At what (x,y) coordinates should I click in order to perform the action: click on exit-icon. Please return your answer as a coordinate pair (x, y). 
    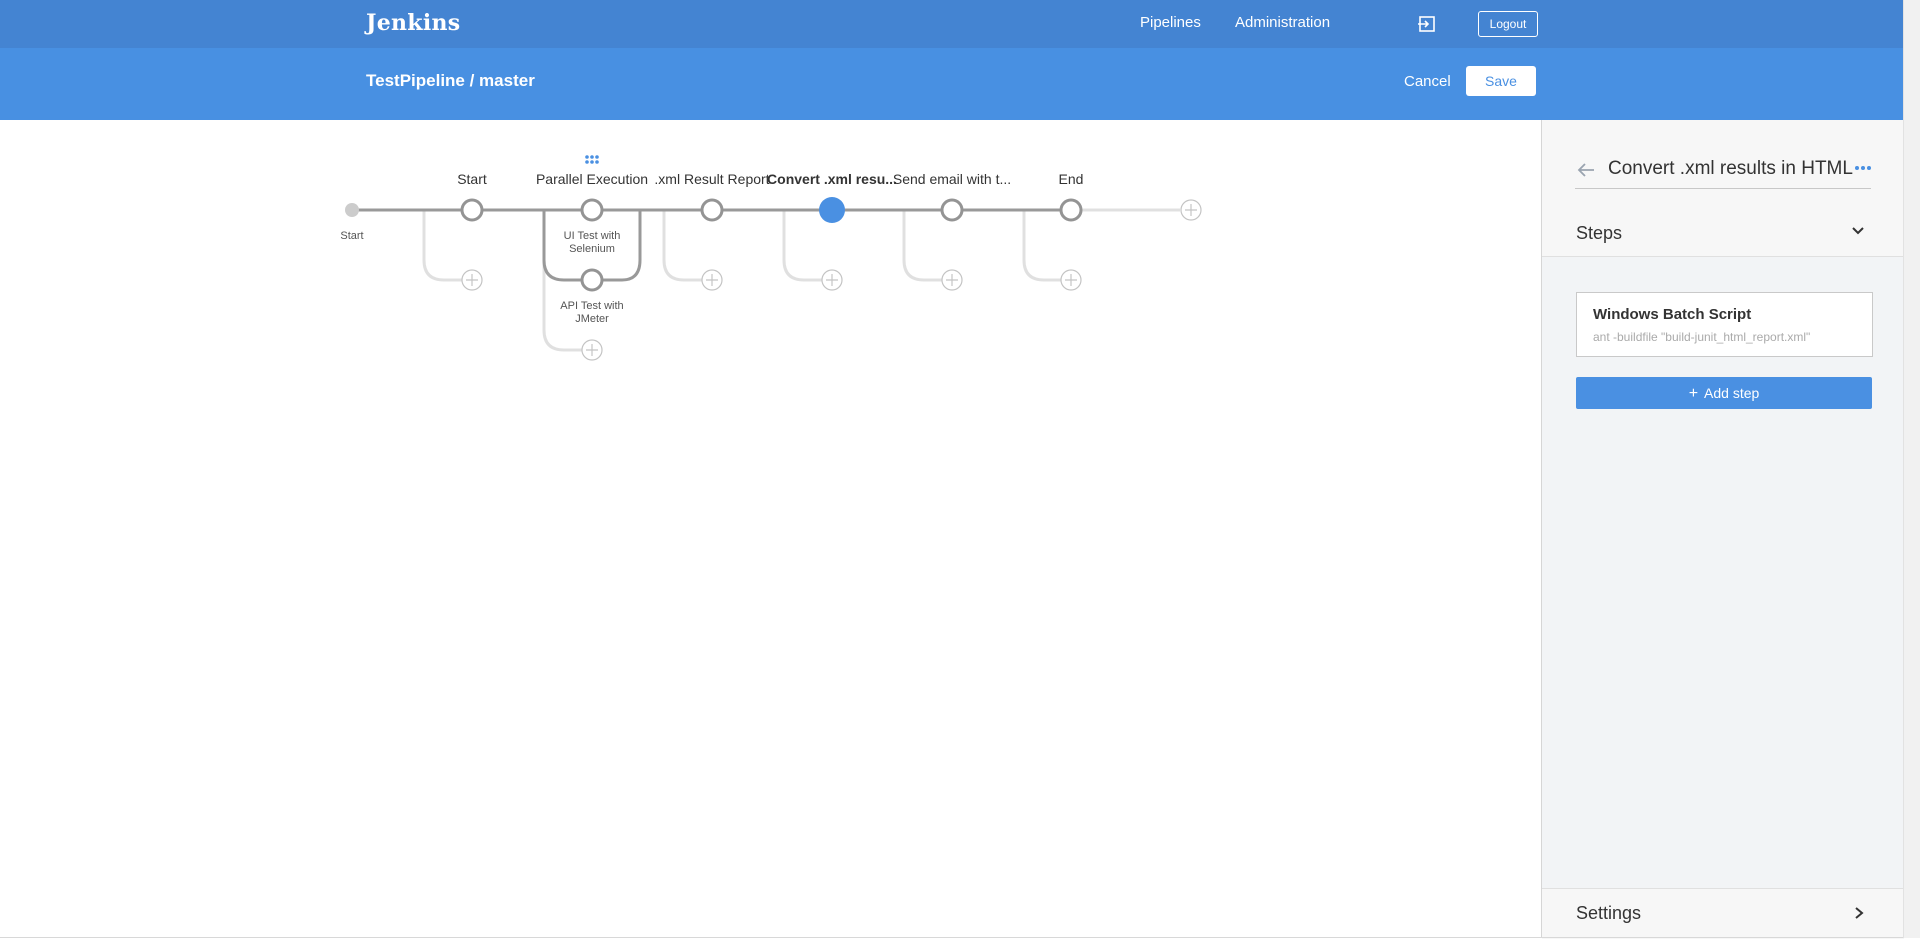
    Looking at the image, I should click on (1427, 24).